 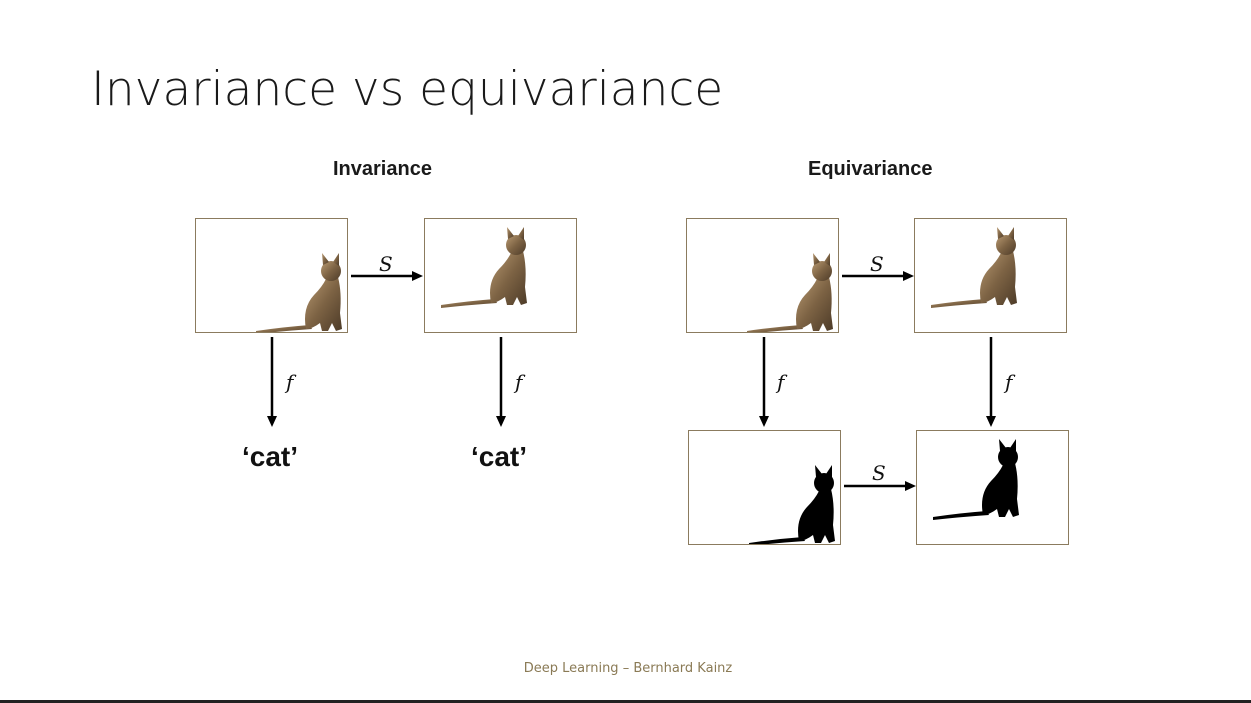 I want to click on invariance-output-left: ‘cat’, so click(x=270, y=456).